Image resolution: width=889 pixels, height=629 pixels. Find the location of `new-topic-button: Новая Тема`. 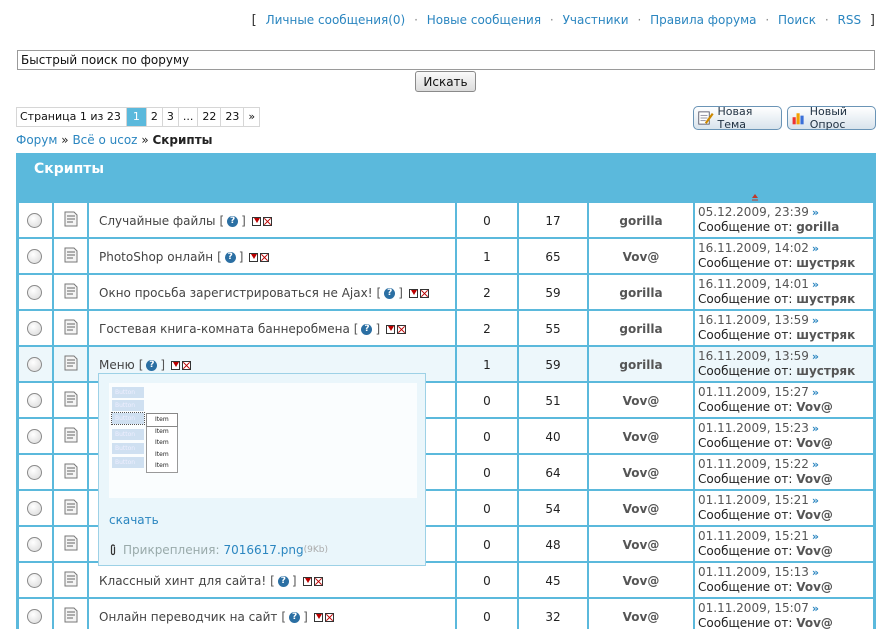

new-topic-button: Новая Тема is located at coordinates (737, 118).